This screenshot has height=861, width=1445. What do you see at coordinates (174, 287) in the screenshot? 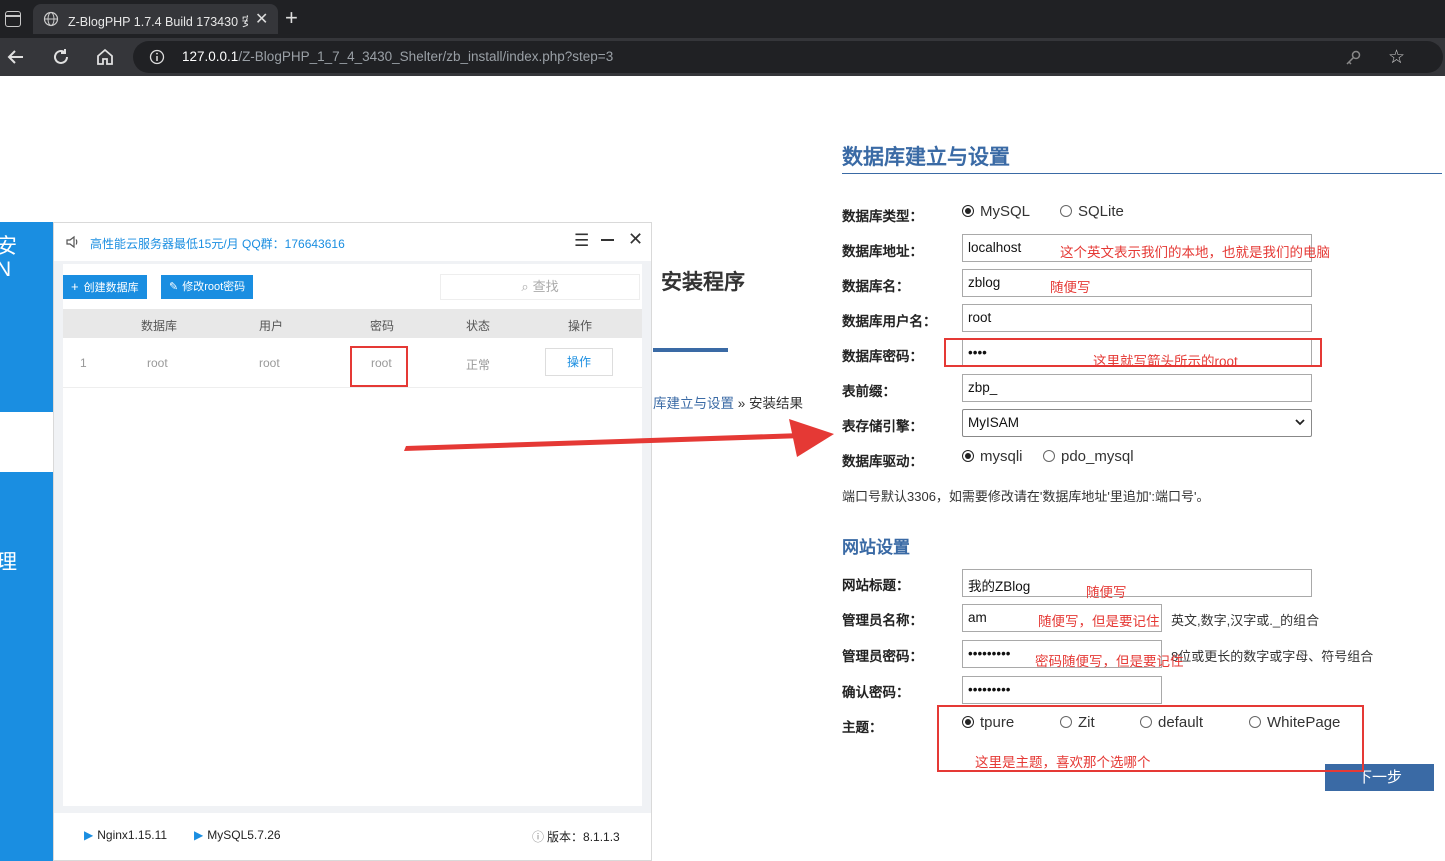
I see `pencil-icon: ✎` at bounding box center [174, 287].